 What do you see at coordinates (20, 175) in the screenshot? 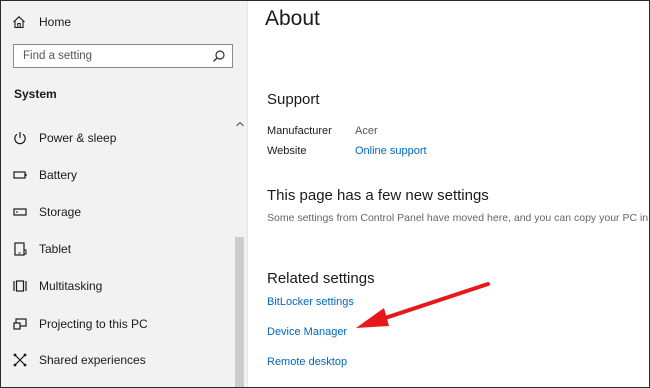
I see `battery-icon` at bounding box center [20, 175].